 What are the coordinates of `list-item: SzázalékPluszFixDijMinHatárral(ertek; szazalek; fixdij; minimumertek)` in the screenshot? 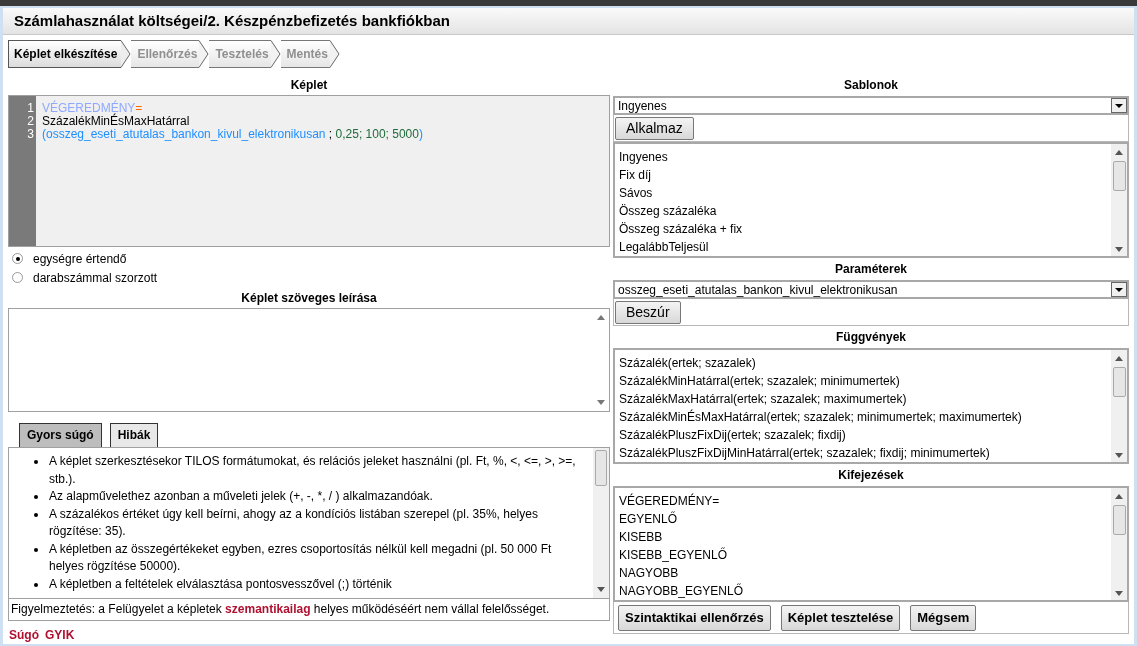 It's located at (865, 453).